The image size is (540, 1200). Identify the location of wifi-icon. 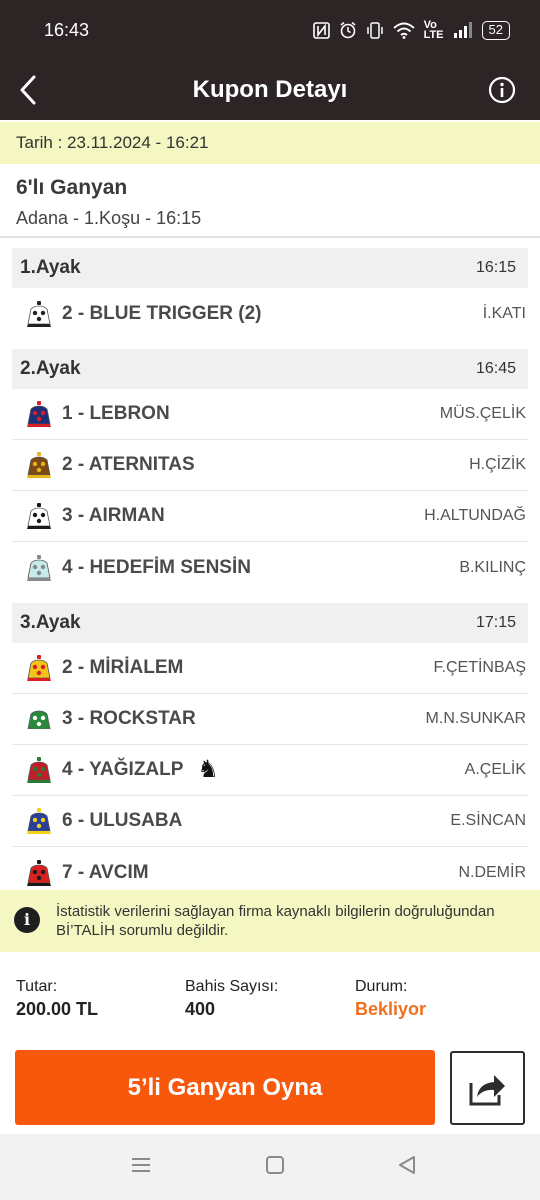
(403, 30).